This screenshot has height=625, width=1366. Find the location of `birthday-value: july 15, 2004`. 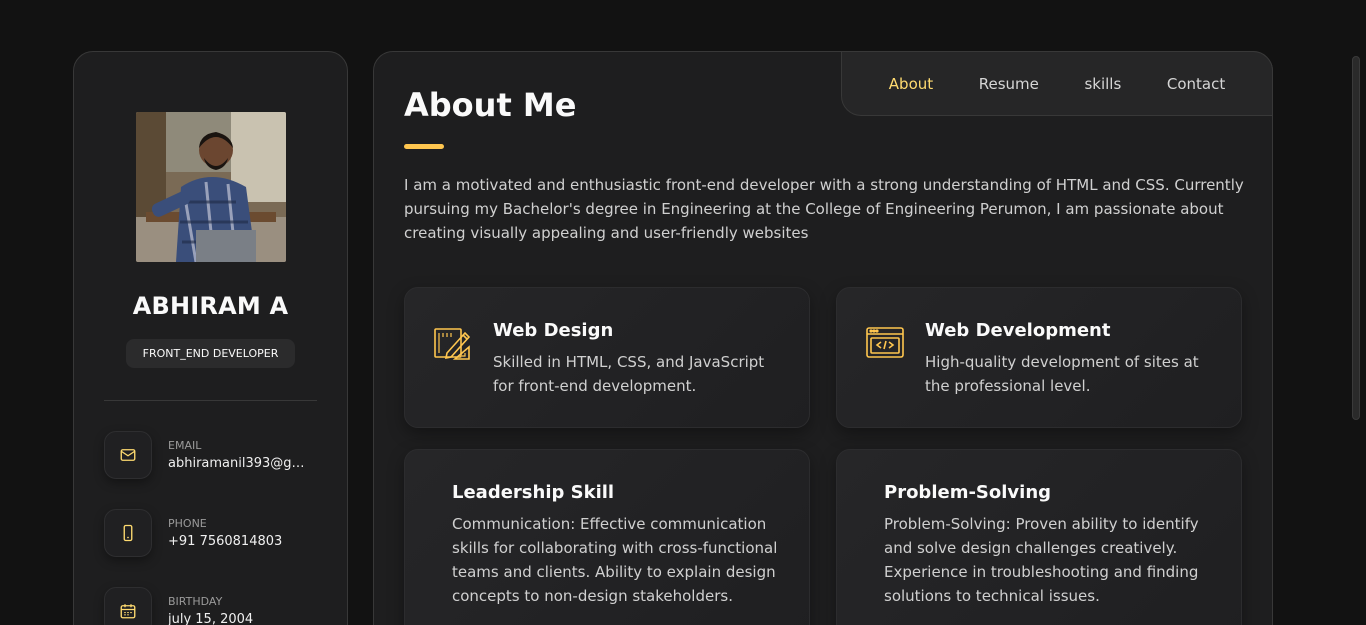

birthday-value: july 15, 2004 is located at coordinates (211, 618).